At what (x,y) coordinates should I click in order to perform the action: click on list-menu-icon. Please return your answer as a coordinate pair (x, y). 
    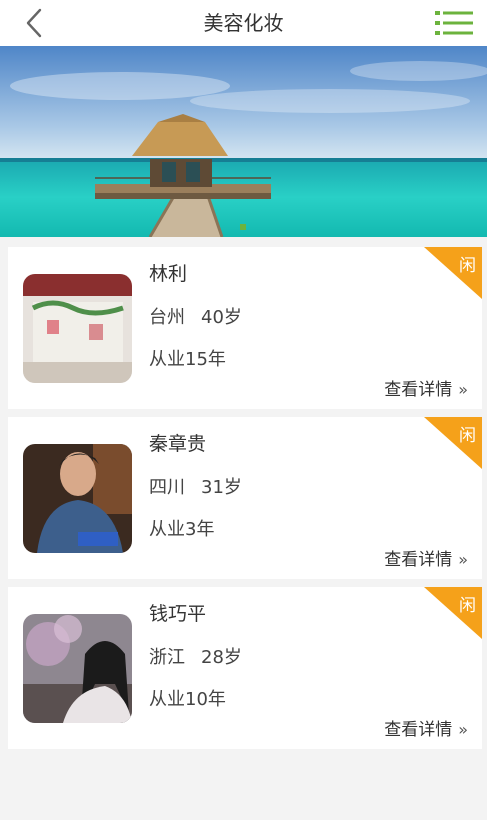
    Looking at the image, I should click on (454, 23).